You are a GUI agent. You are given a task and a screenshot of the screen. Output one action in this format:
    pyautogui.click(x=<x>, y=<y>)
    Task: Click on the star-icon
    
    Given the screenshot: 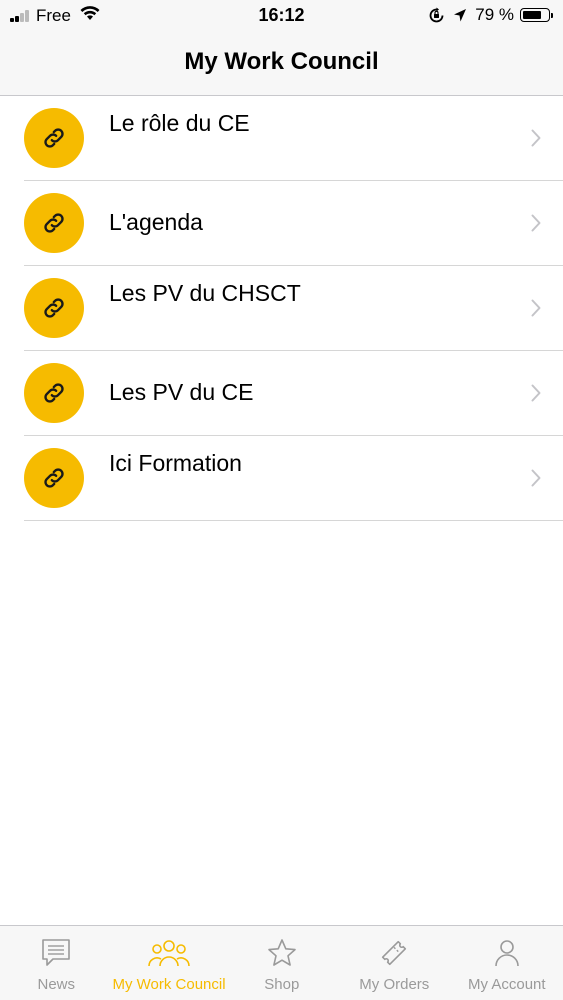 What is the action you would take?
    pyautogui.click(x=282, y=952)
    